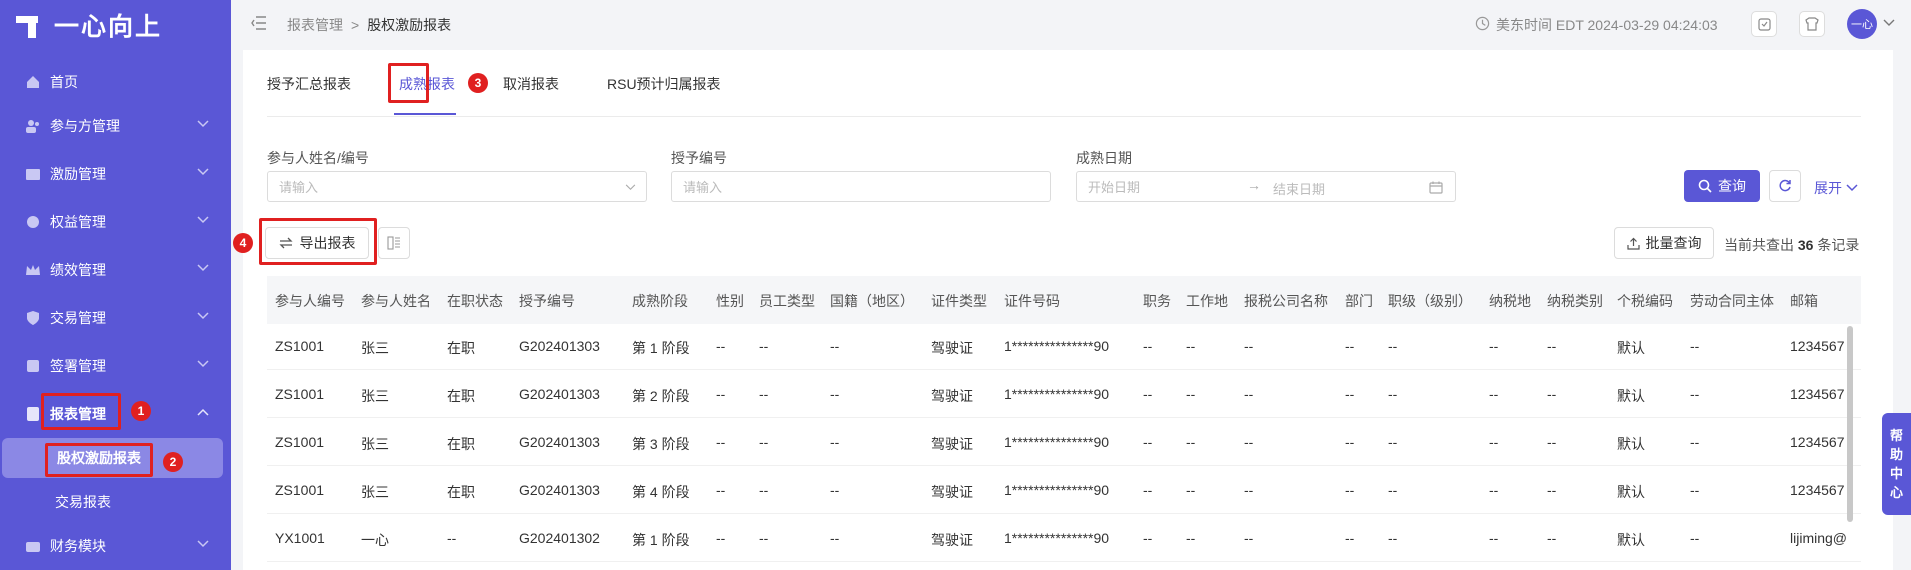 This screenshot has width=1911, height=570. Describe the element at coordinates (1817, 346) in the screenshot. I see `table-cell: 1234567` at that location.